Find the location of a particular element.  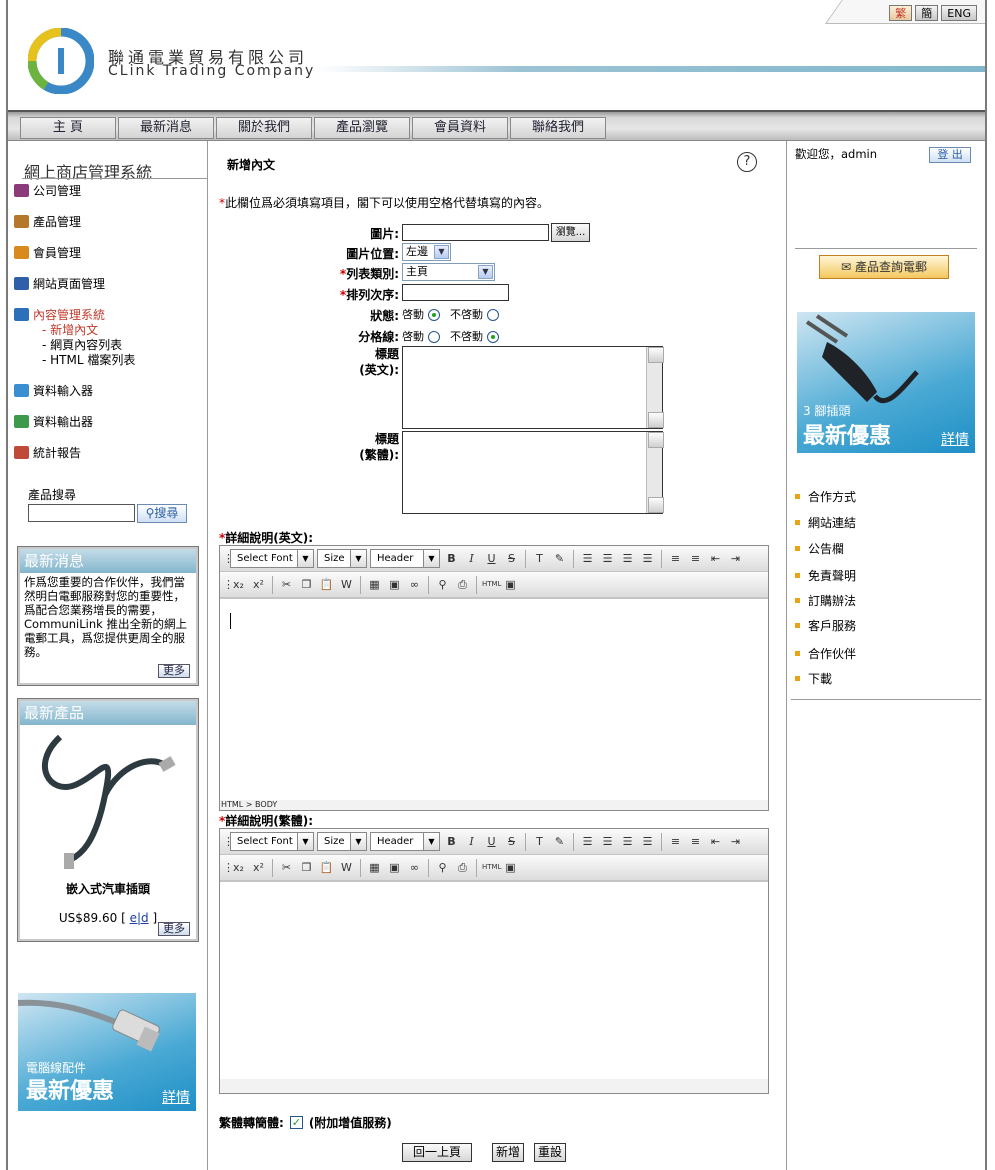

link-disclaimer: 免責聲明 is located at coordinates (825, 575).